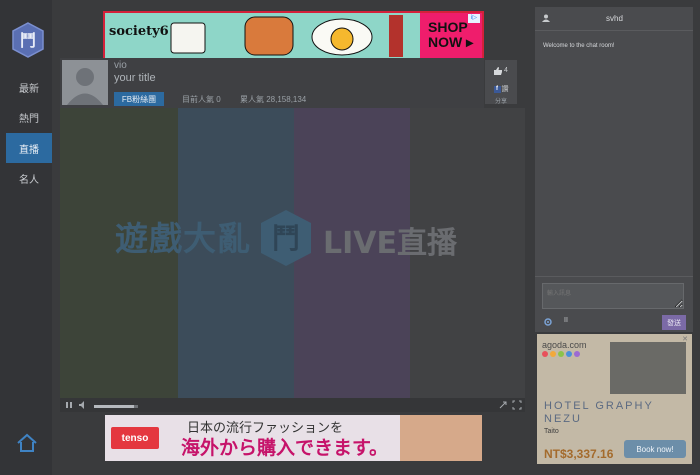 This screenshot has width=700, height=475. Describe the element at coordinates (648, 368) in the screenshot. I see `hotel-room-photo` at that location.